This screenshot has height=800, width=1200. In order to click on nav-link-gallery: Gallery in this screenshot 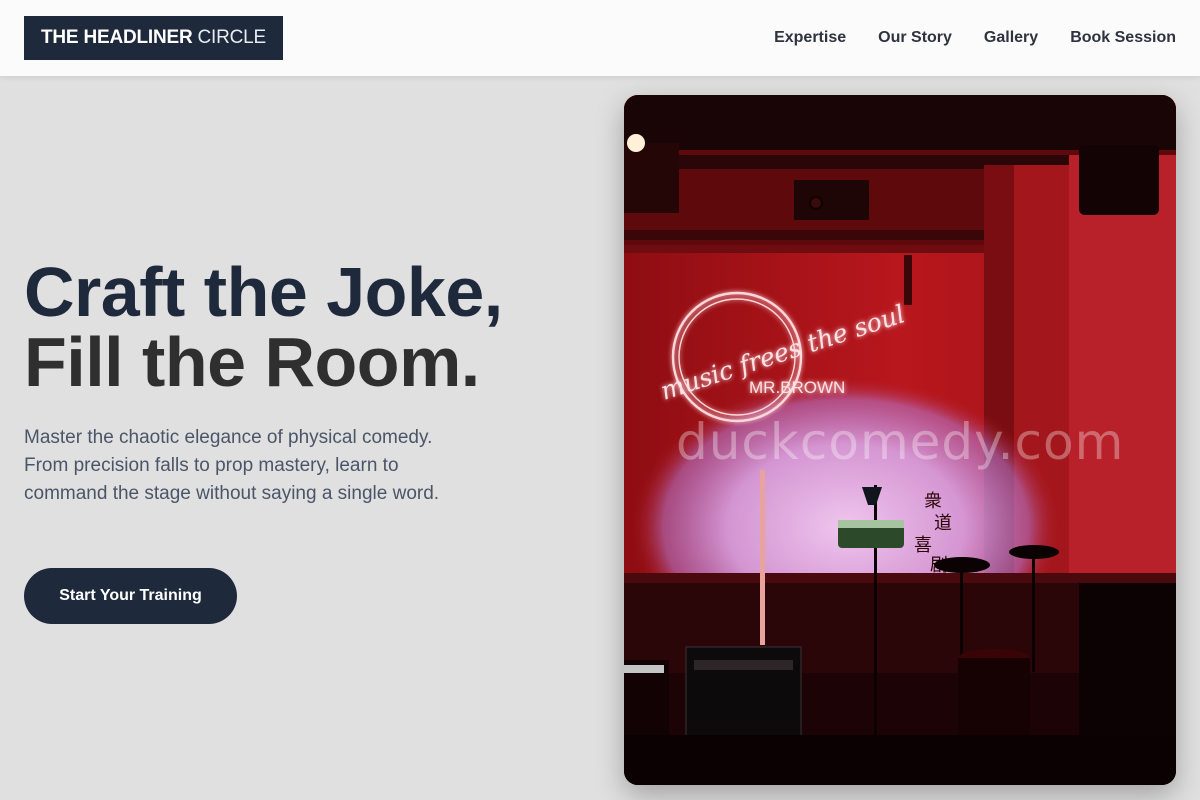, I will do `click(1011, 38)`.